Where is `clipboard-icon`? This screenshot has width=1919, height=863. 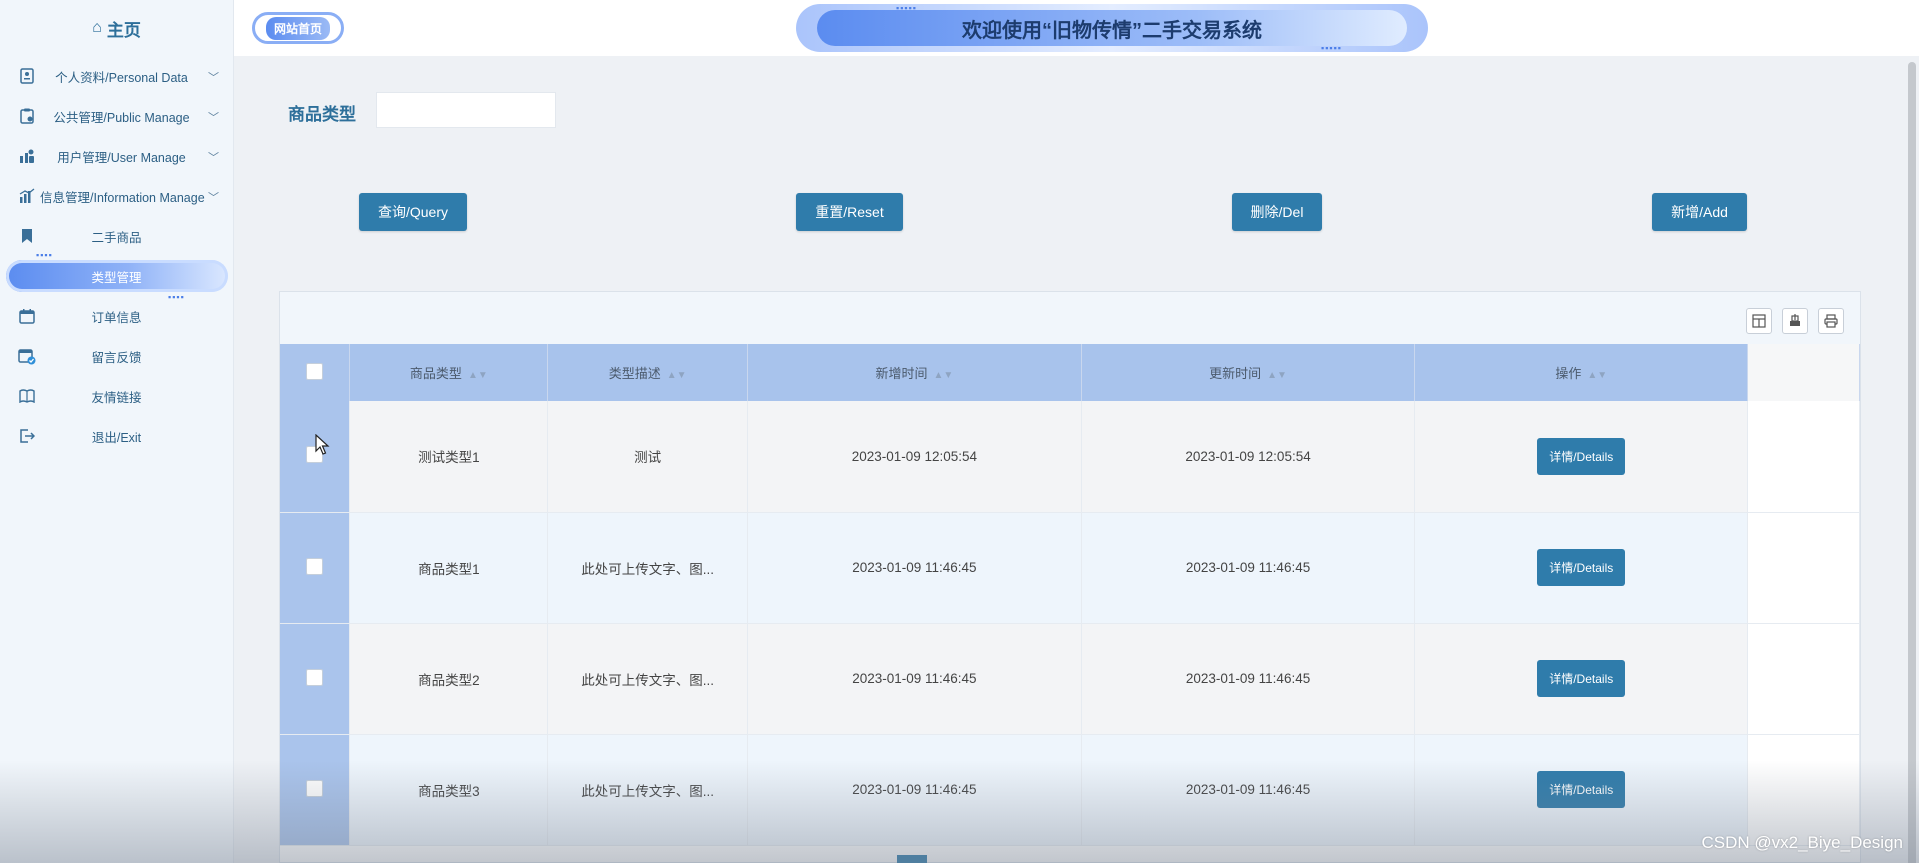 clipboard-icon is located at coordinates (27, 116).